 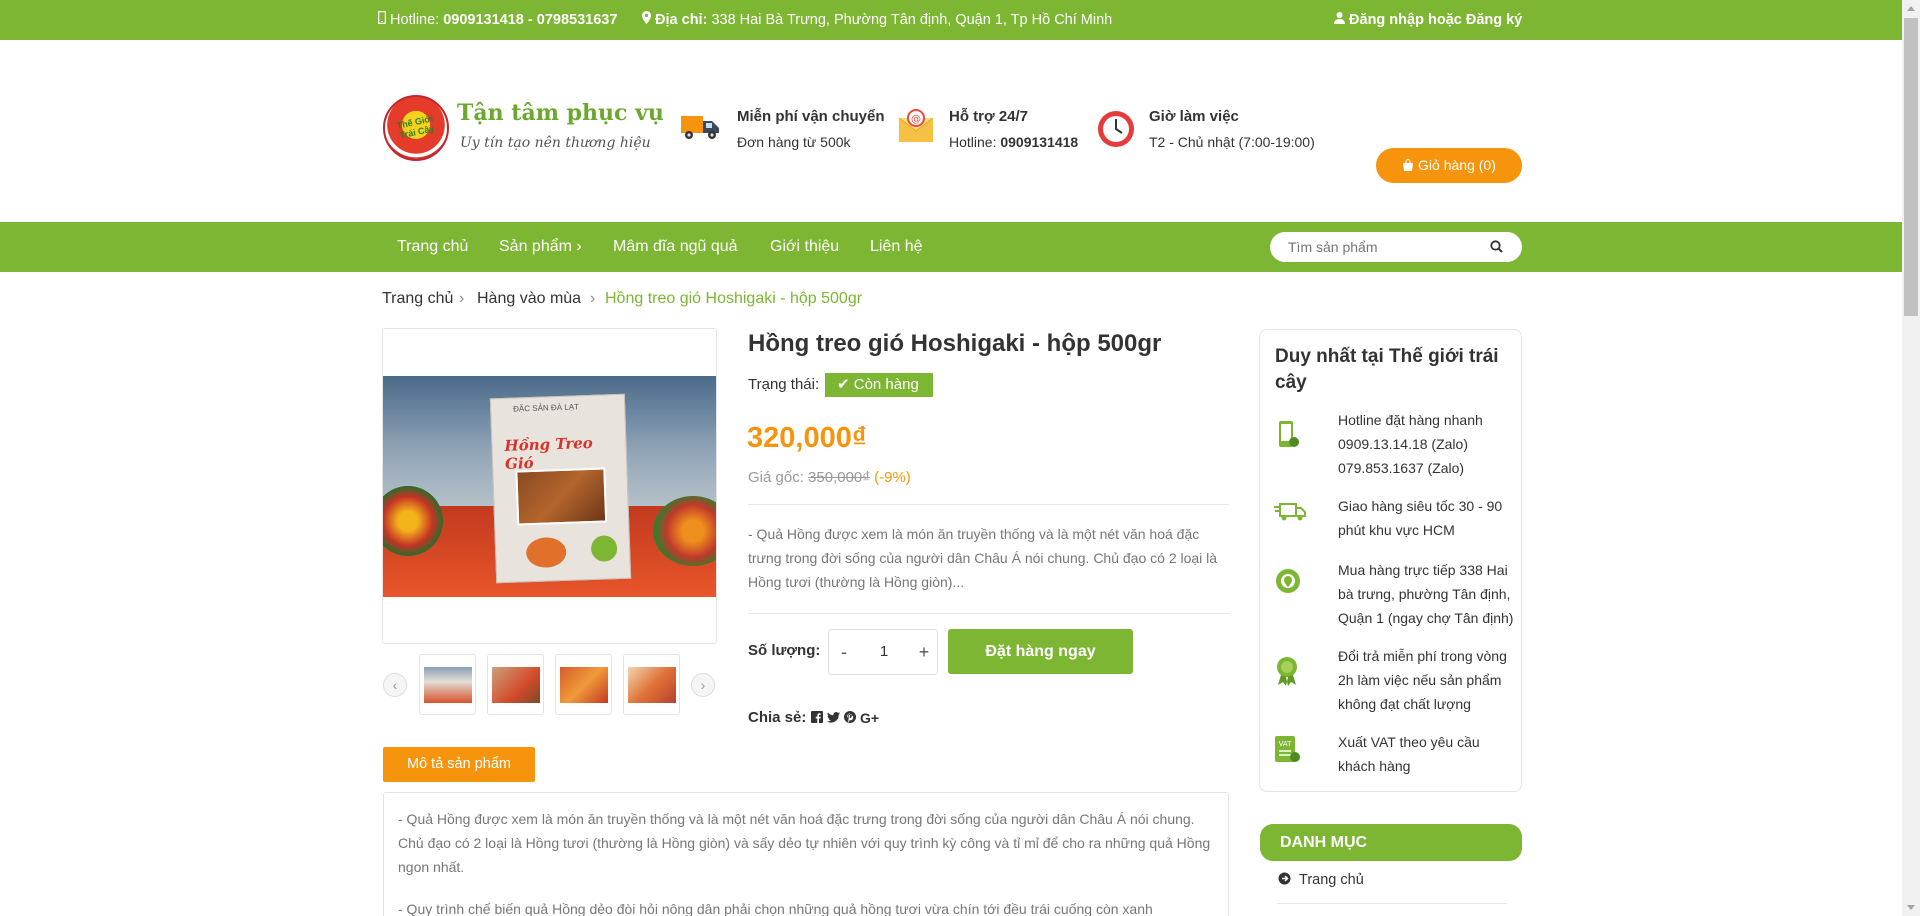 What do you see at coordinates (529, 299) in the screenshot?
I see `breadcrumb-category: Hàng vào mùa` at bounding box center [529, 299].